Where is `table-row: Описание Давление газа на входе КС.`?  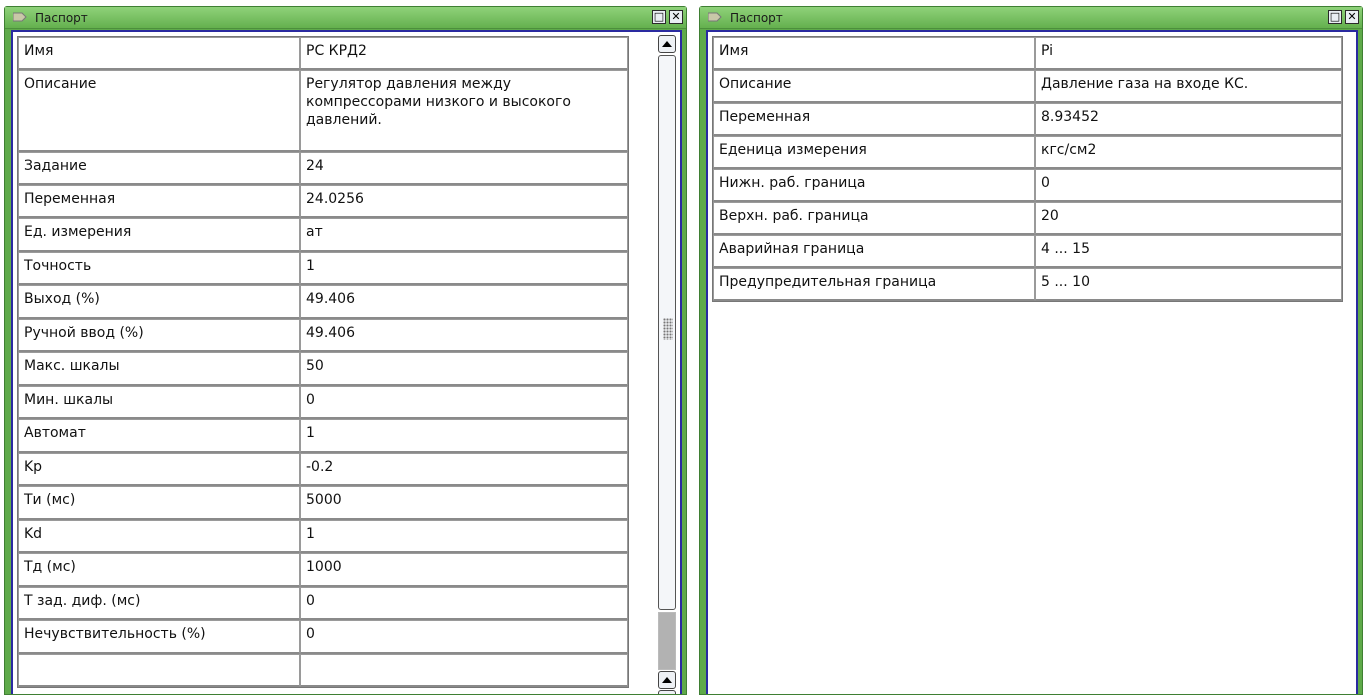
table-row: Описание Давление газа на входе КС. is located at coordinates (1027, 86).